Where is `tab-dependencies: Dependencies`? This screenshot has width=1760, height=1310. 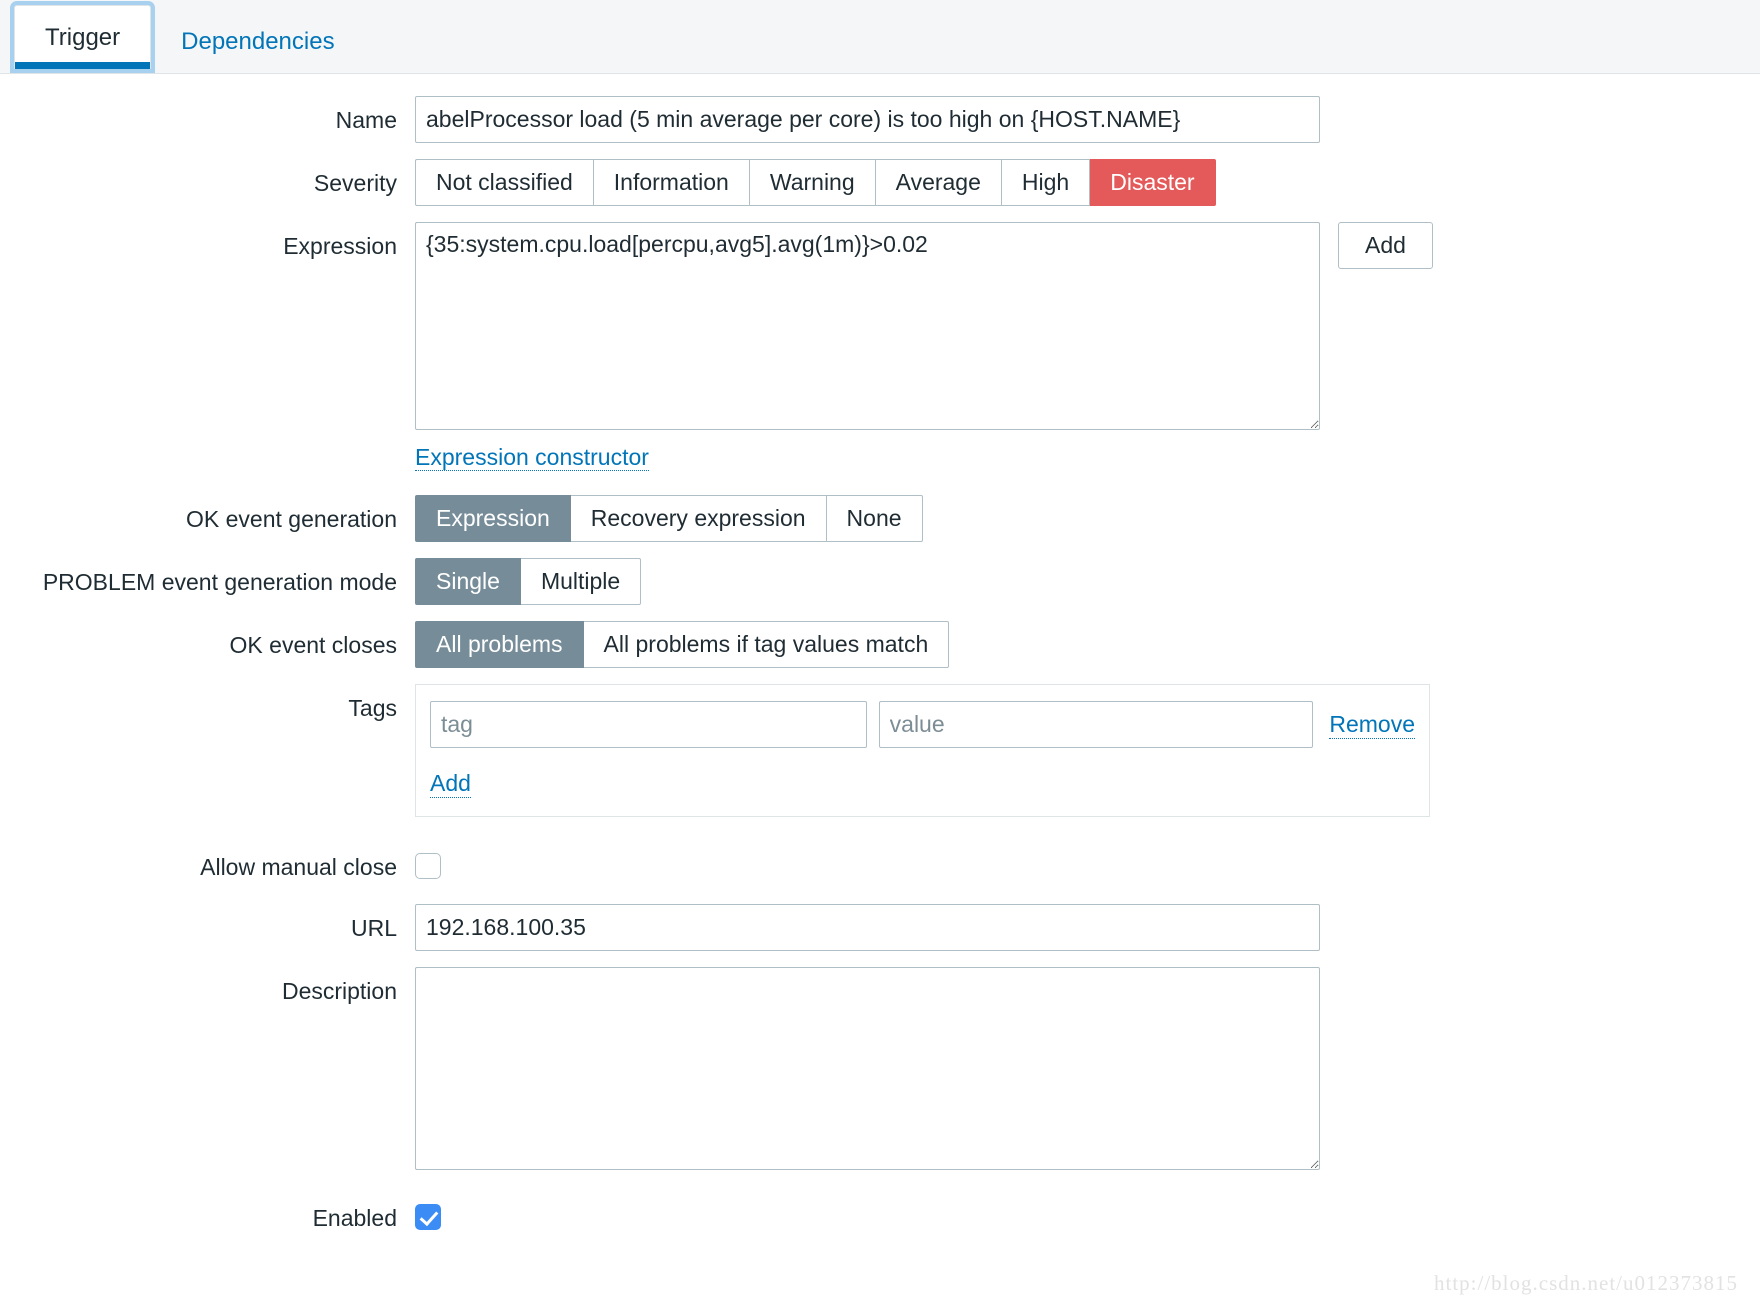
tab-dependencies: Dependencies is located at coordinates (257, 42).